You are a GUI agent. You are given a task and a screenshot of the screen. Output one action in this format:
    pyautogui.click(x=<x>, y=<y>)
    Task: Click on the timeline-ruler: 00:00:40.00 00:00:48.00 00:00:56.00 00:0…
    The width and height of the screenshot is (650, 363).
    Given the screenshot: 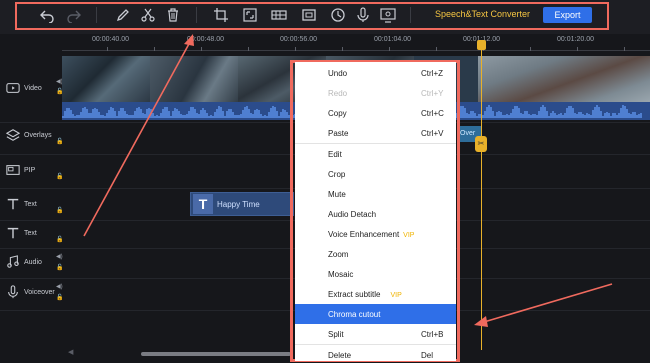 What is the action you would take?
    pyautogui.click(x=356, y=43)
    